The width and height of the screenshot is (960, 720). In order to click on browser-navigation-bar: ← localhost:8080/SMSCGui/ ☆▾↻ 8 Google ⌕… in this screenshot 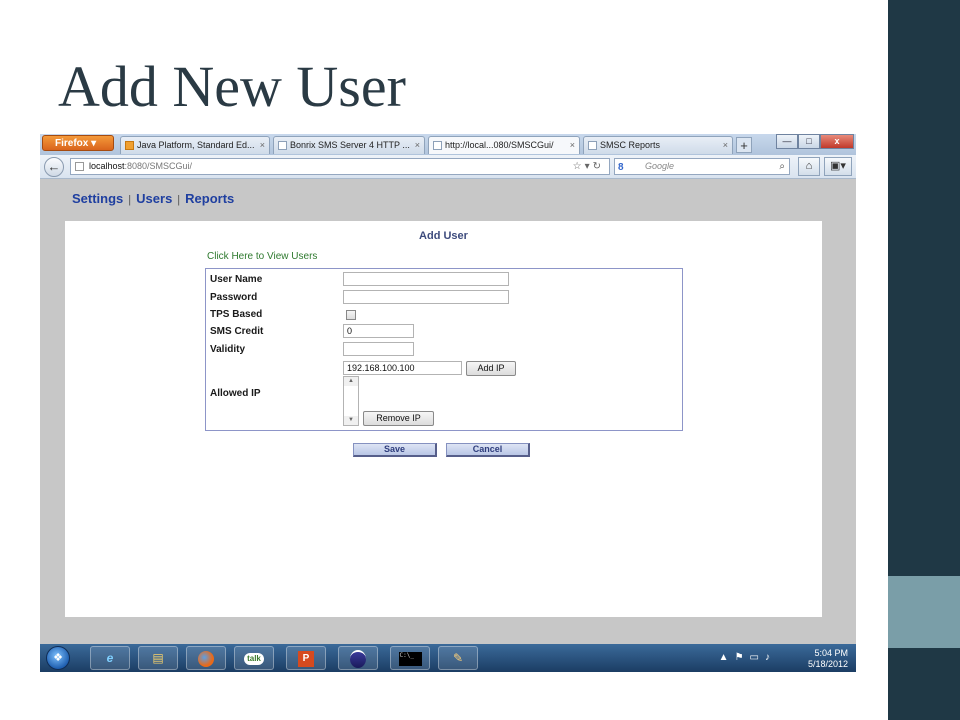, I will do `click(448, 167)`.